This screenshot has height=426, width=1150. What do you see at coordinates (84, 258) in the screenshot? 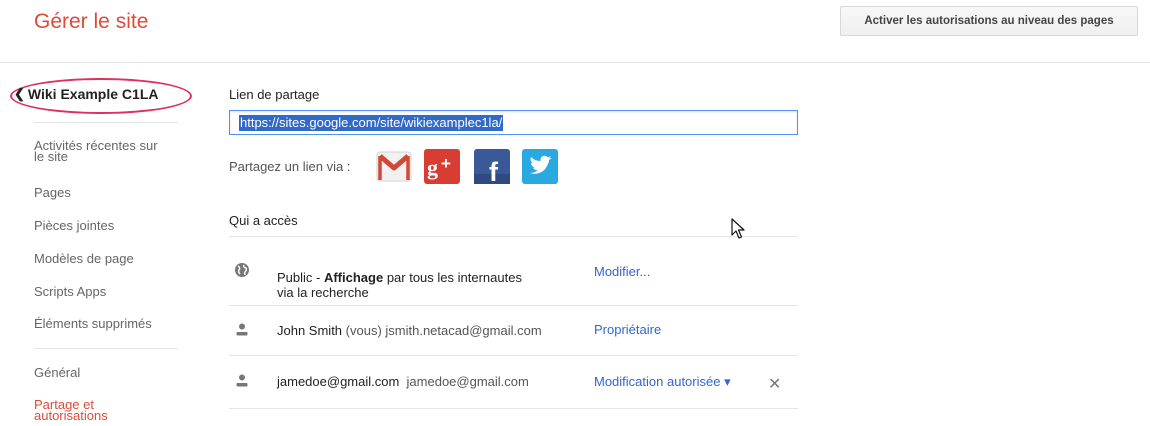
I see `sidebar-item-page-templates: Modèles de page` at bounding box center [84, 258].